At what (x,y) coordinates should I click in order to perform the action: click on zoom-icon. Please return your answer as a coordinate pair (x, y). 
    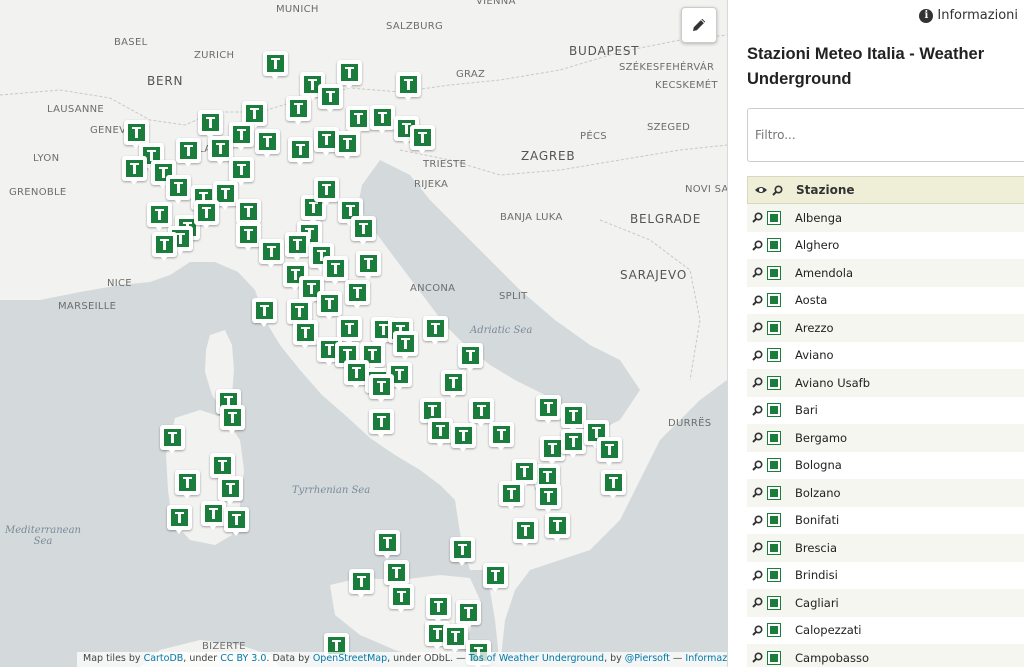
    Looking at the image, I should click on (777, 190).